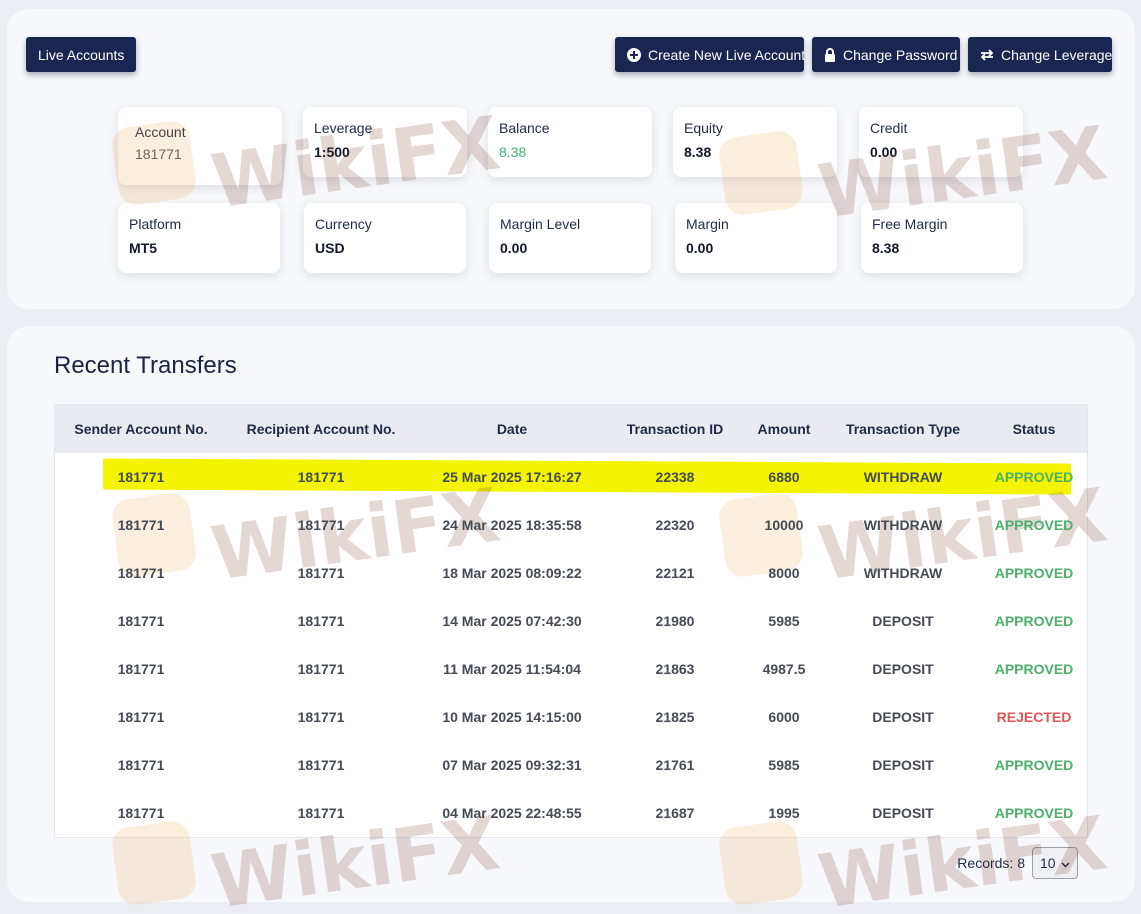 This screenshot has height=914, width=1141. I want to click on card-label: Margin, so click(707, 224).